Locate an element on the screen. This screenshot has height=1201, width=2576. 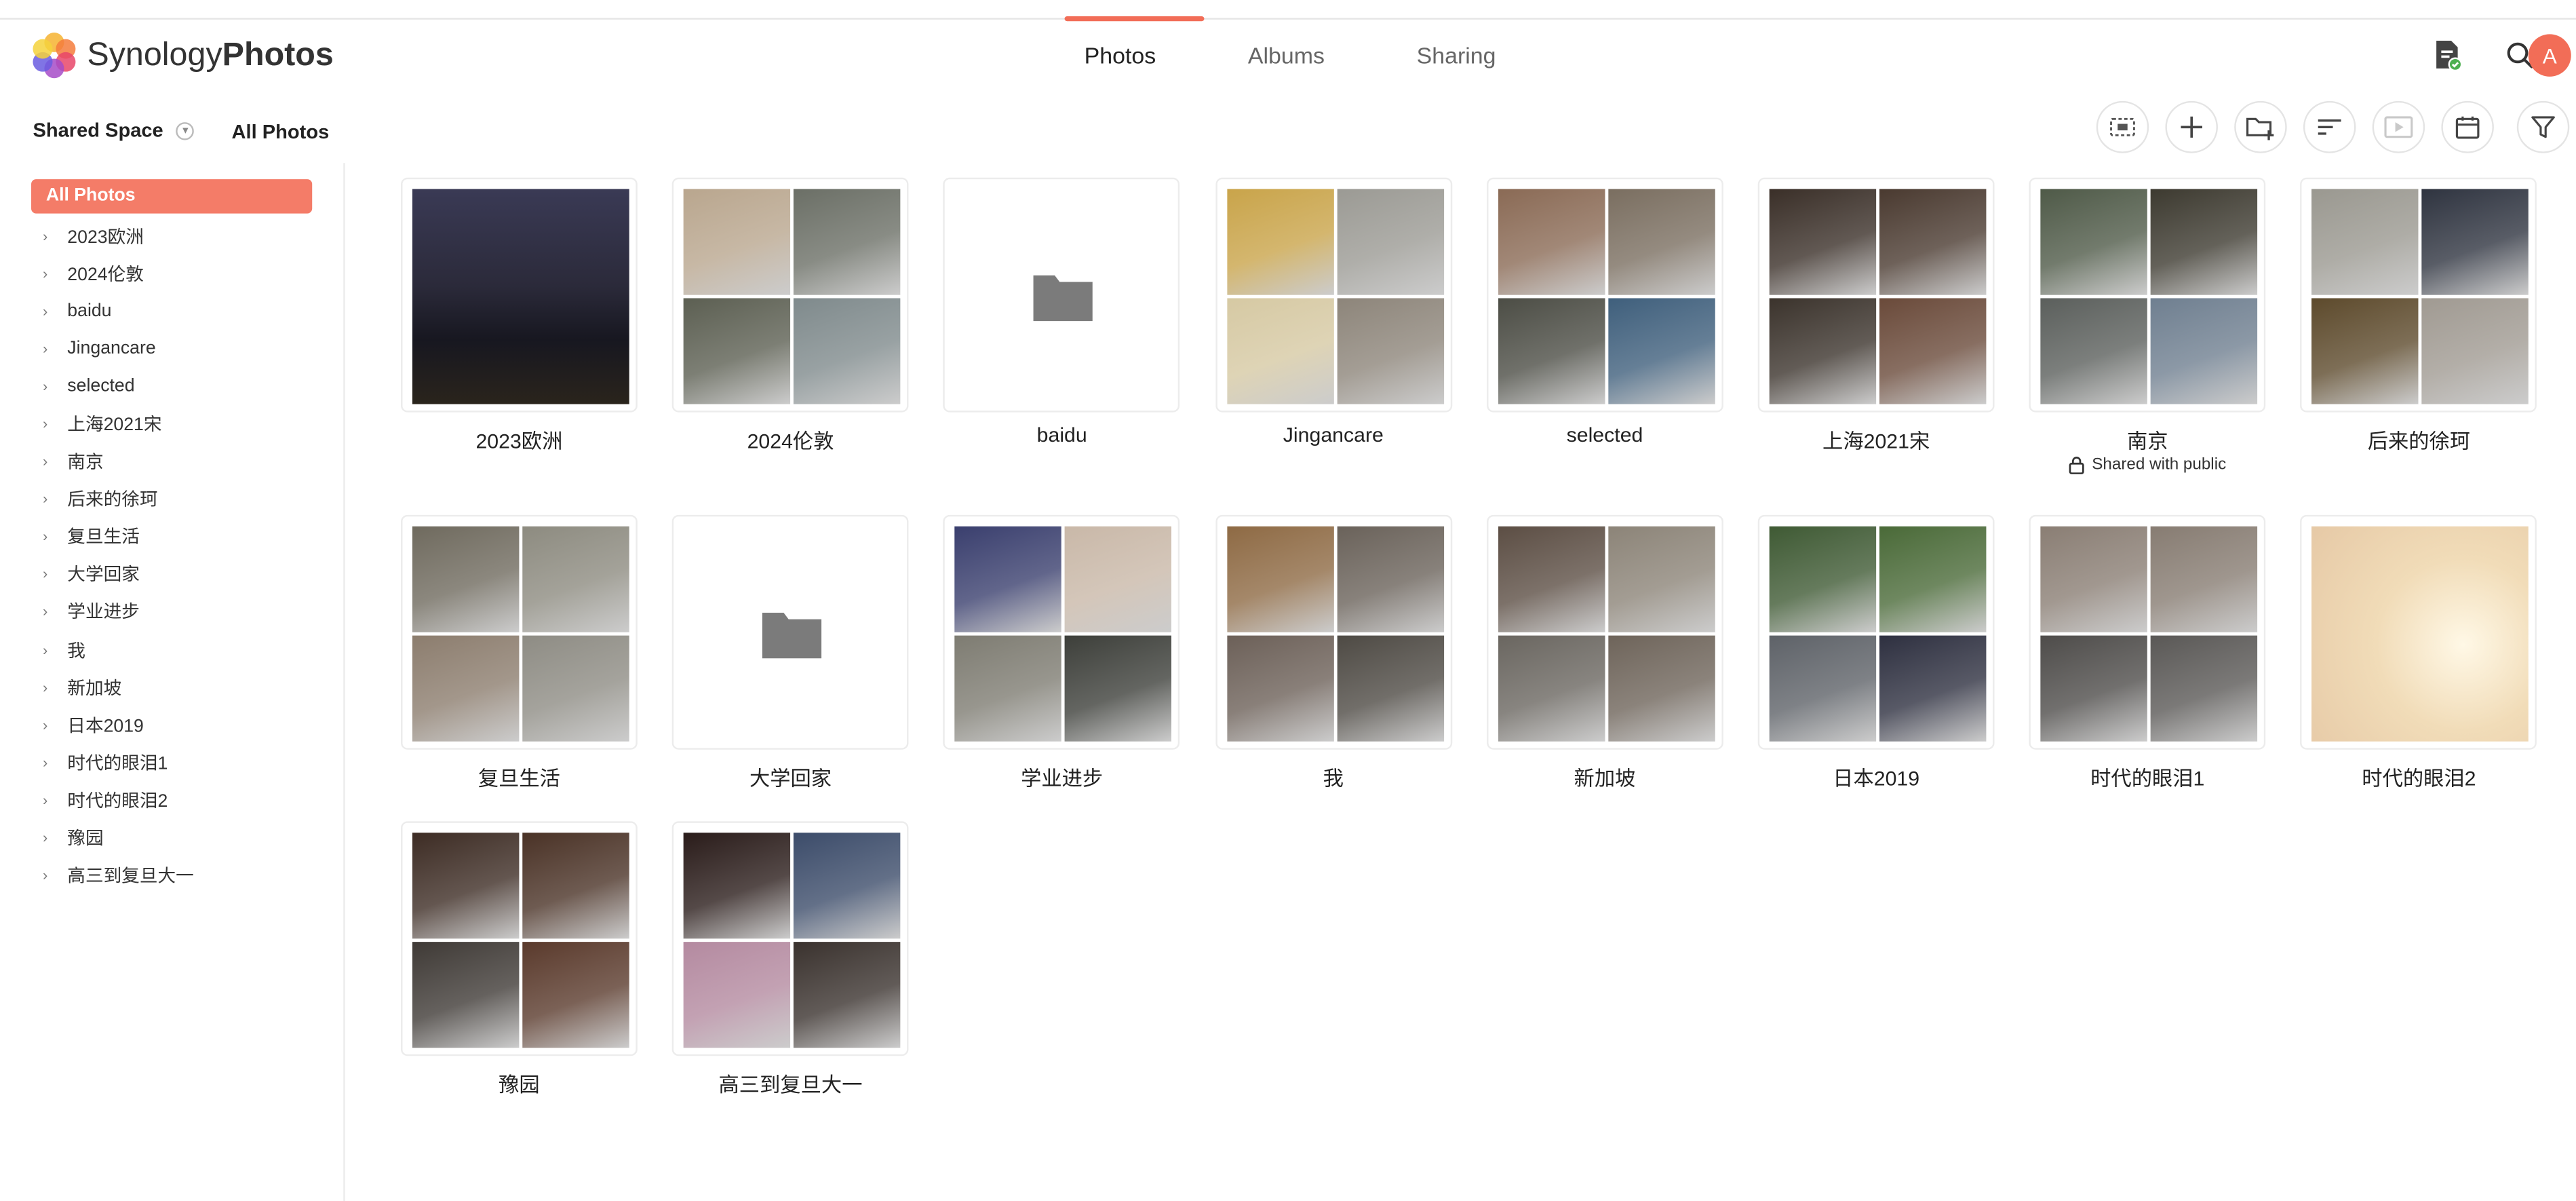
album-card: 后来的徐珂 is located at coordinates (2419, 332).